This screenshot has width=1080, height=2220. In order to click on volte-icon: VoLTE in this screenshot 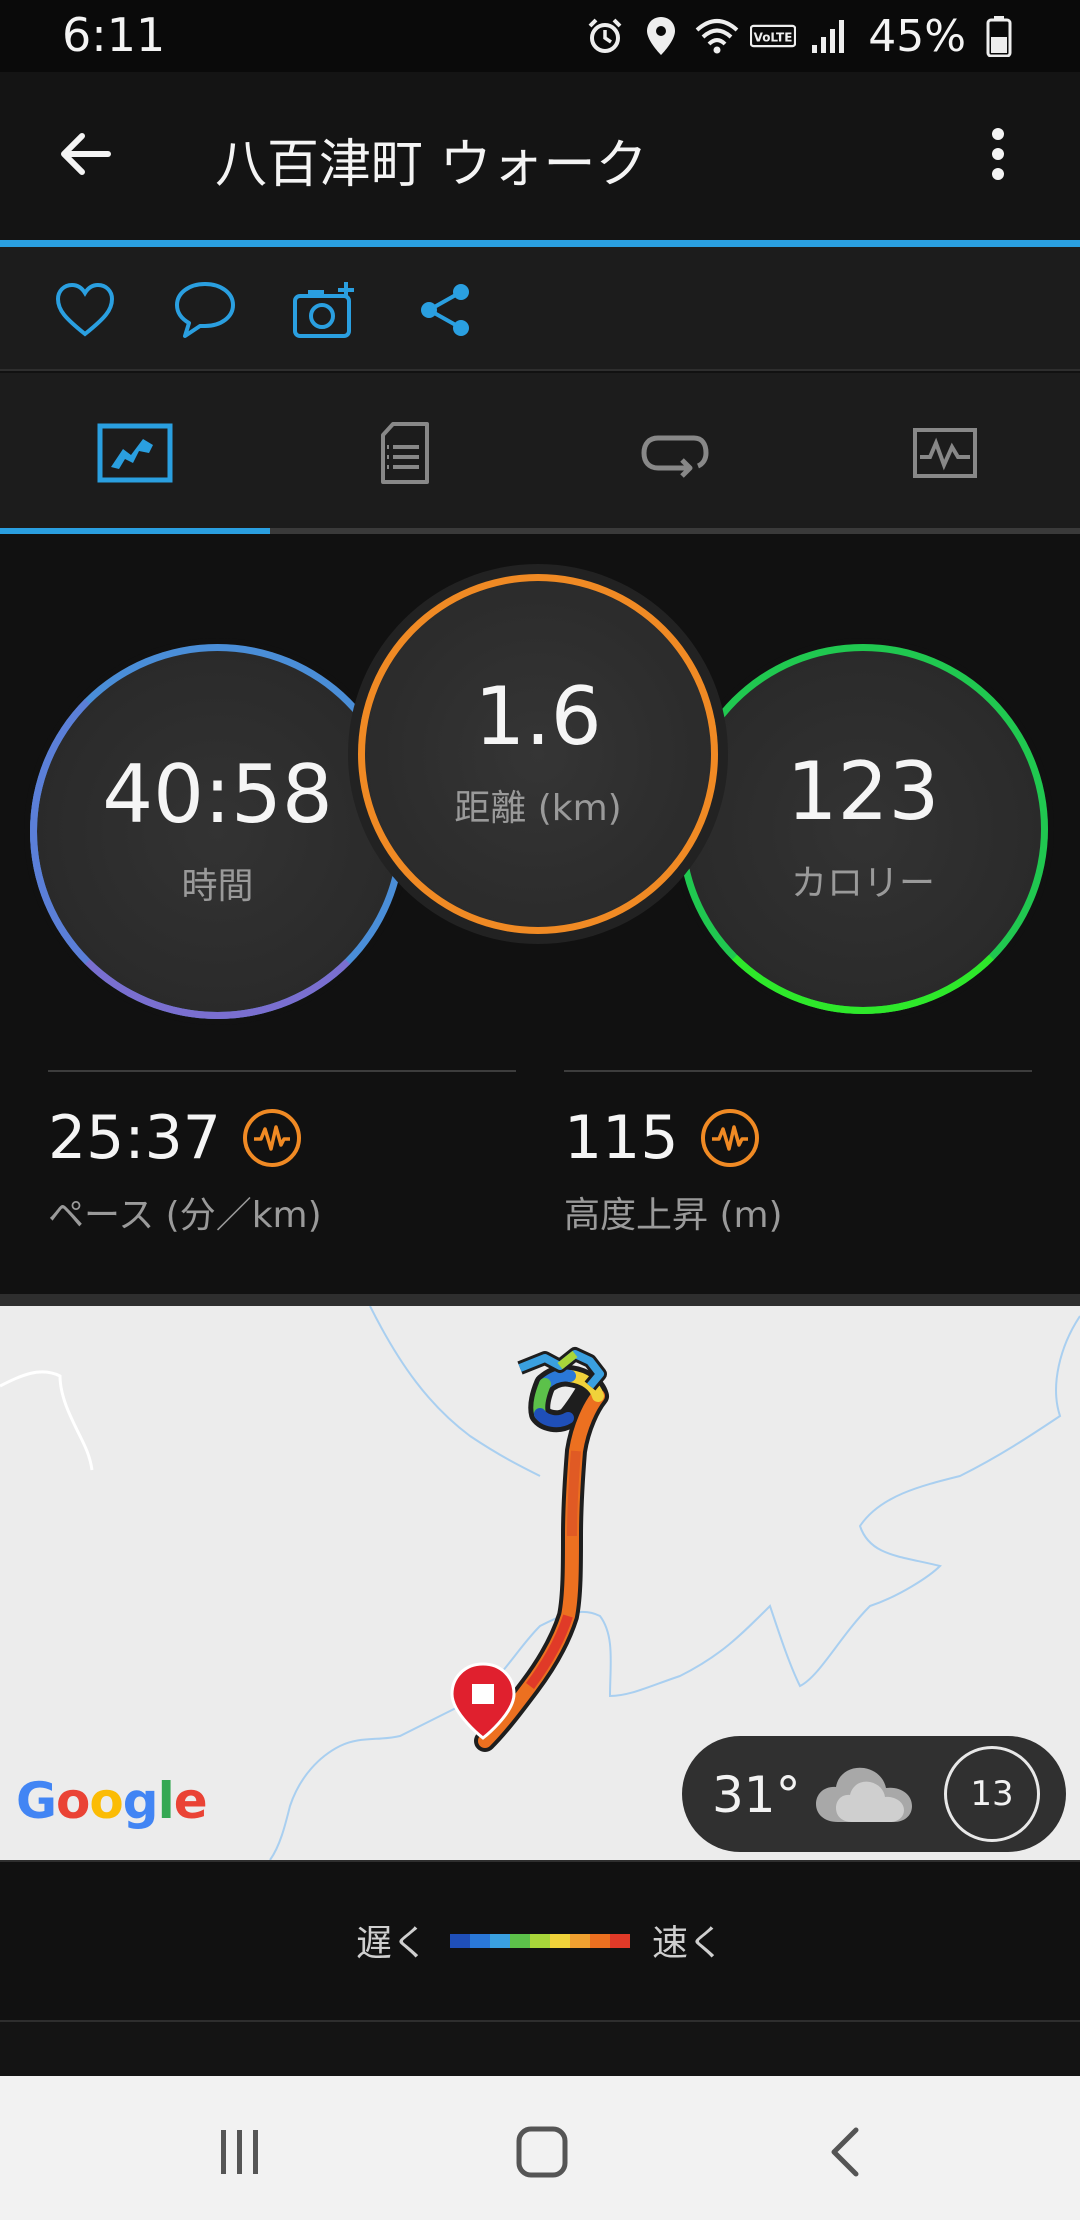, I will do `click(773, 36)`.